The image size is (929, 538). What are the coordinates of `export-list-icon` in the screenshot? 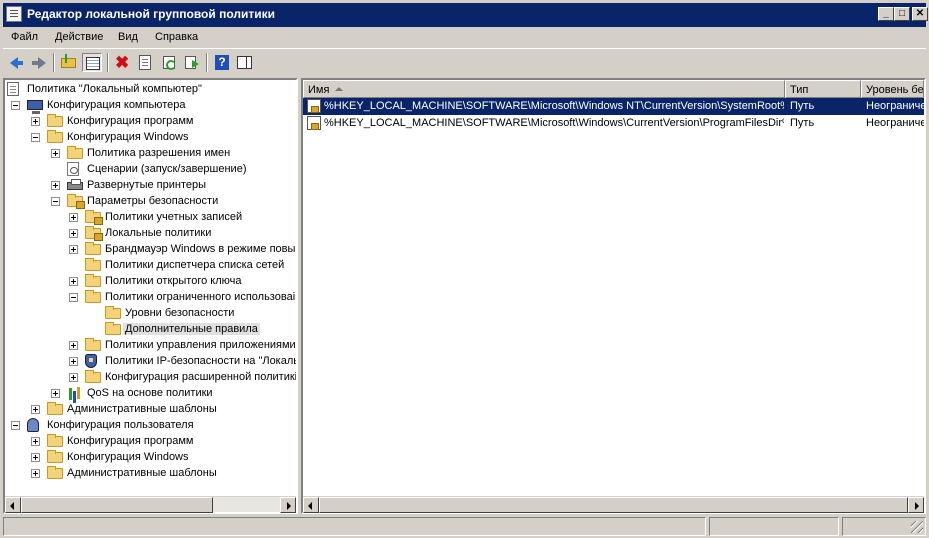 It's located at (192, 62).